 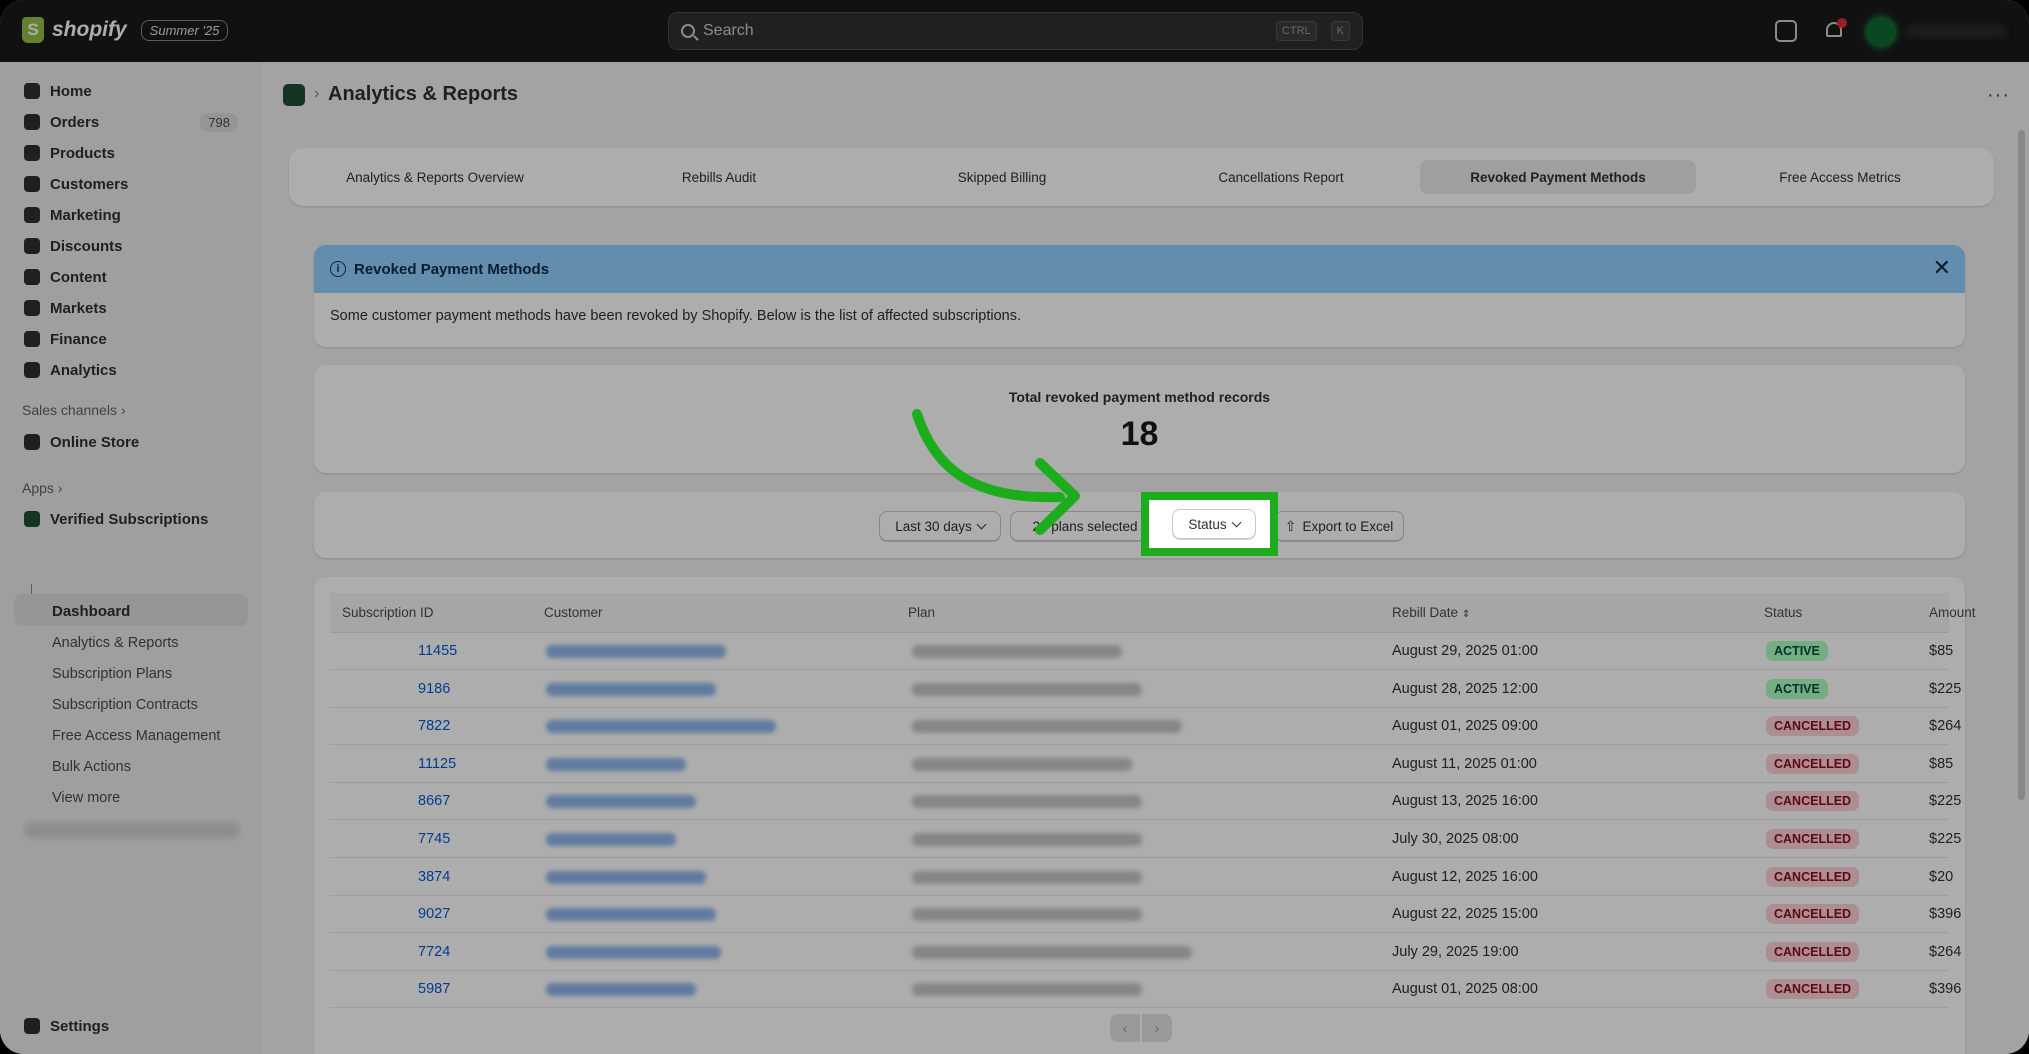 What do you see at coordinates (1840, 177) in the screenshot?
I see `tab-free-access-metrics: Free Access Metrics` at bounding box center [1840, 177].